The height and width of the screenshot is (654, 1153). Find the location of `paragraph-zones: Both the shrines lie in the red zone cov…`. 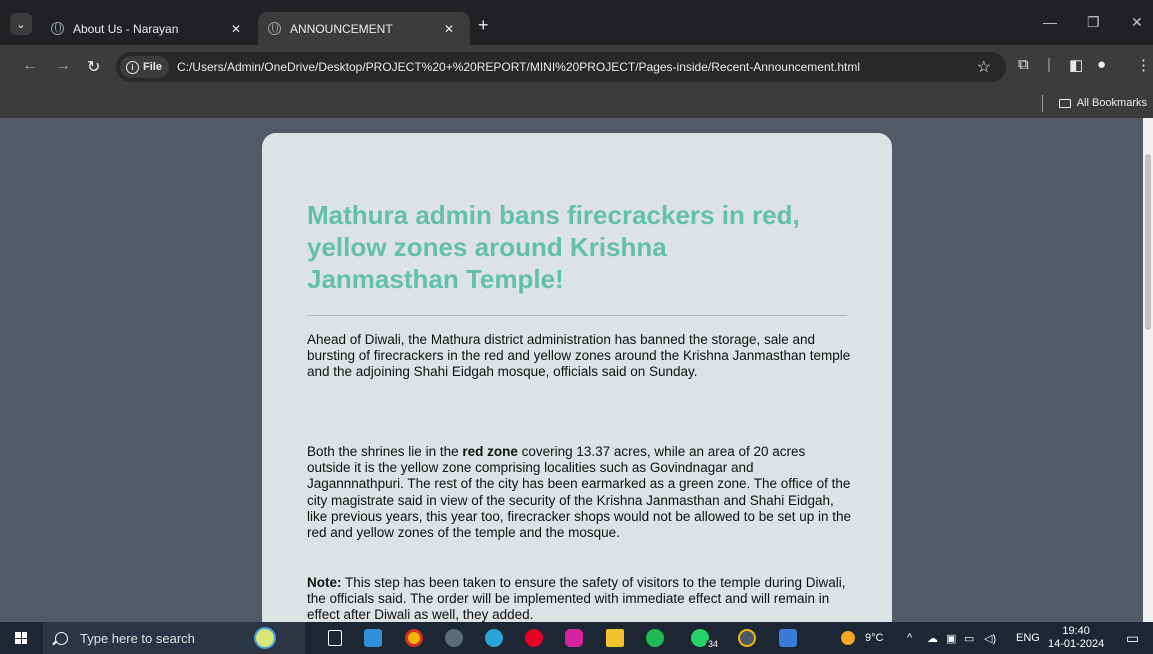

paragraph-zones: Both the shrines lie in the red zone cov… is located at coordinates (579, 492).